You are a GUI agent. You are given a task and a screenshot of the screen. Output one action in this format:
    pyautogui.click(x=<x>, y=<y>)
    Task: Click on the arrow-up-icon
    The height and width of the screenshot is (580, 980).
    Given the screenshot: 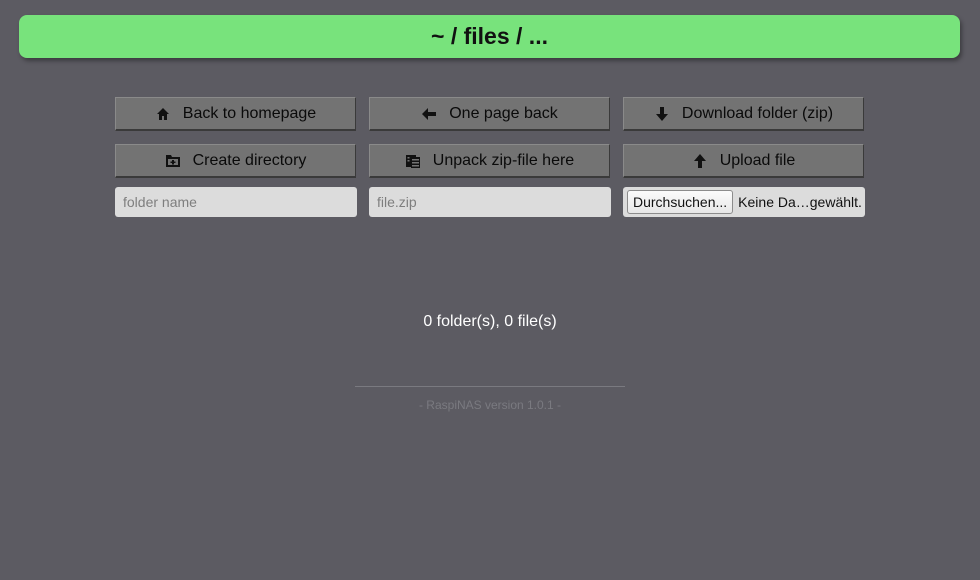 What is the action you would take?
    pyautogui.click(x=700, y=161)
    